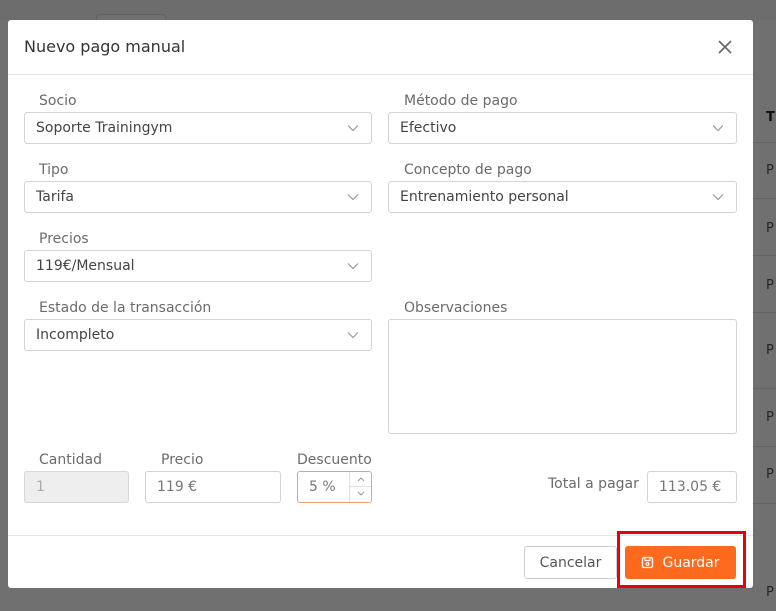 Image resolution: width=776 pixels, height=611 pixels. I want to click on socio-label: Socio, so click(58, 101).